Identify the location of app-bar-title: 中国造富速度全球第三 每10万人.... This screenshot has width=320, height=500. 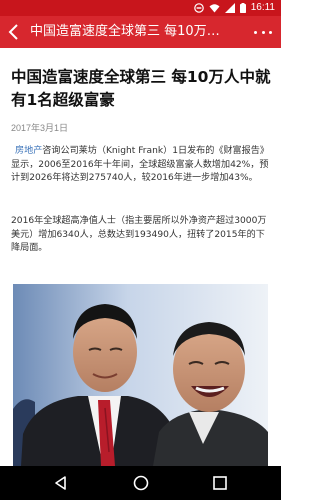
(130, 31).